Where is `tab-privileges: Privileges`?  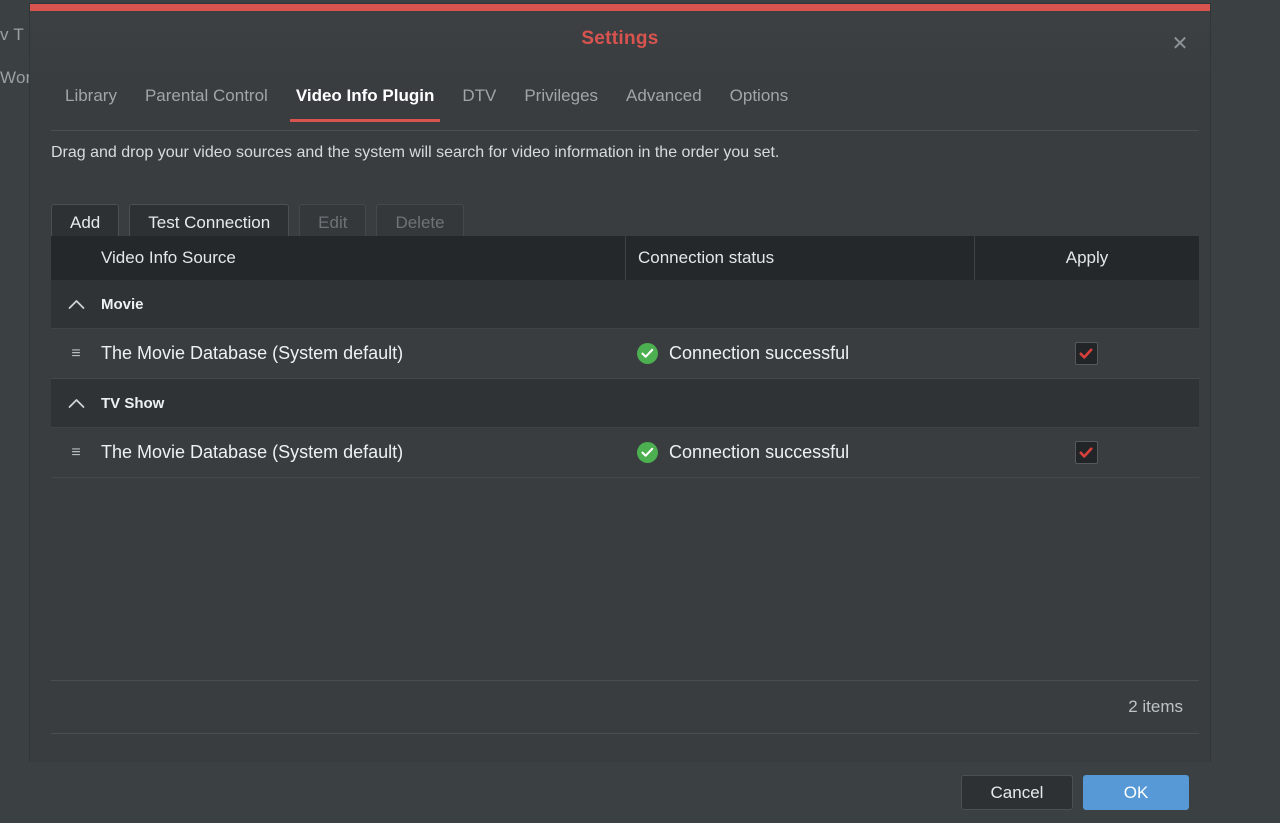 tab-privileges: Privileges is located at coordinates (561, 102).